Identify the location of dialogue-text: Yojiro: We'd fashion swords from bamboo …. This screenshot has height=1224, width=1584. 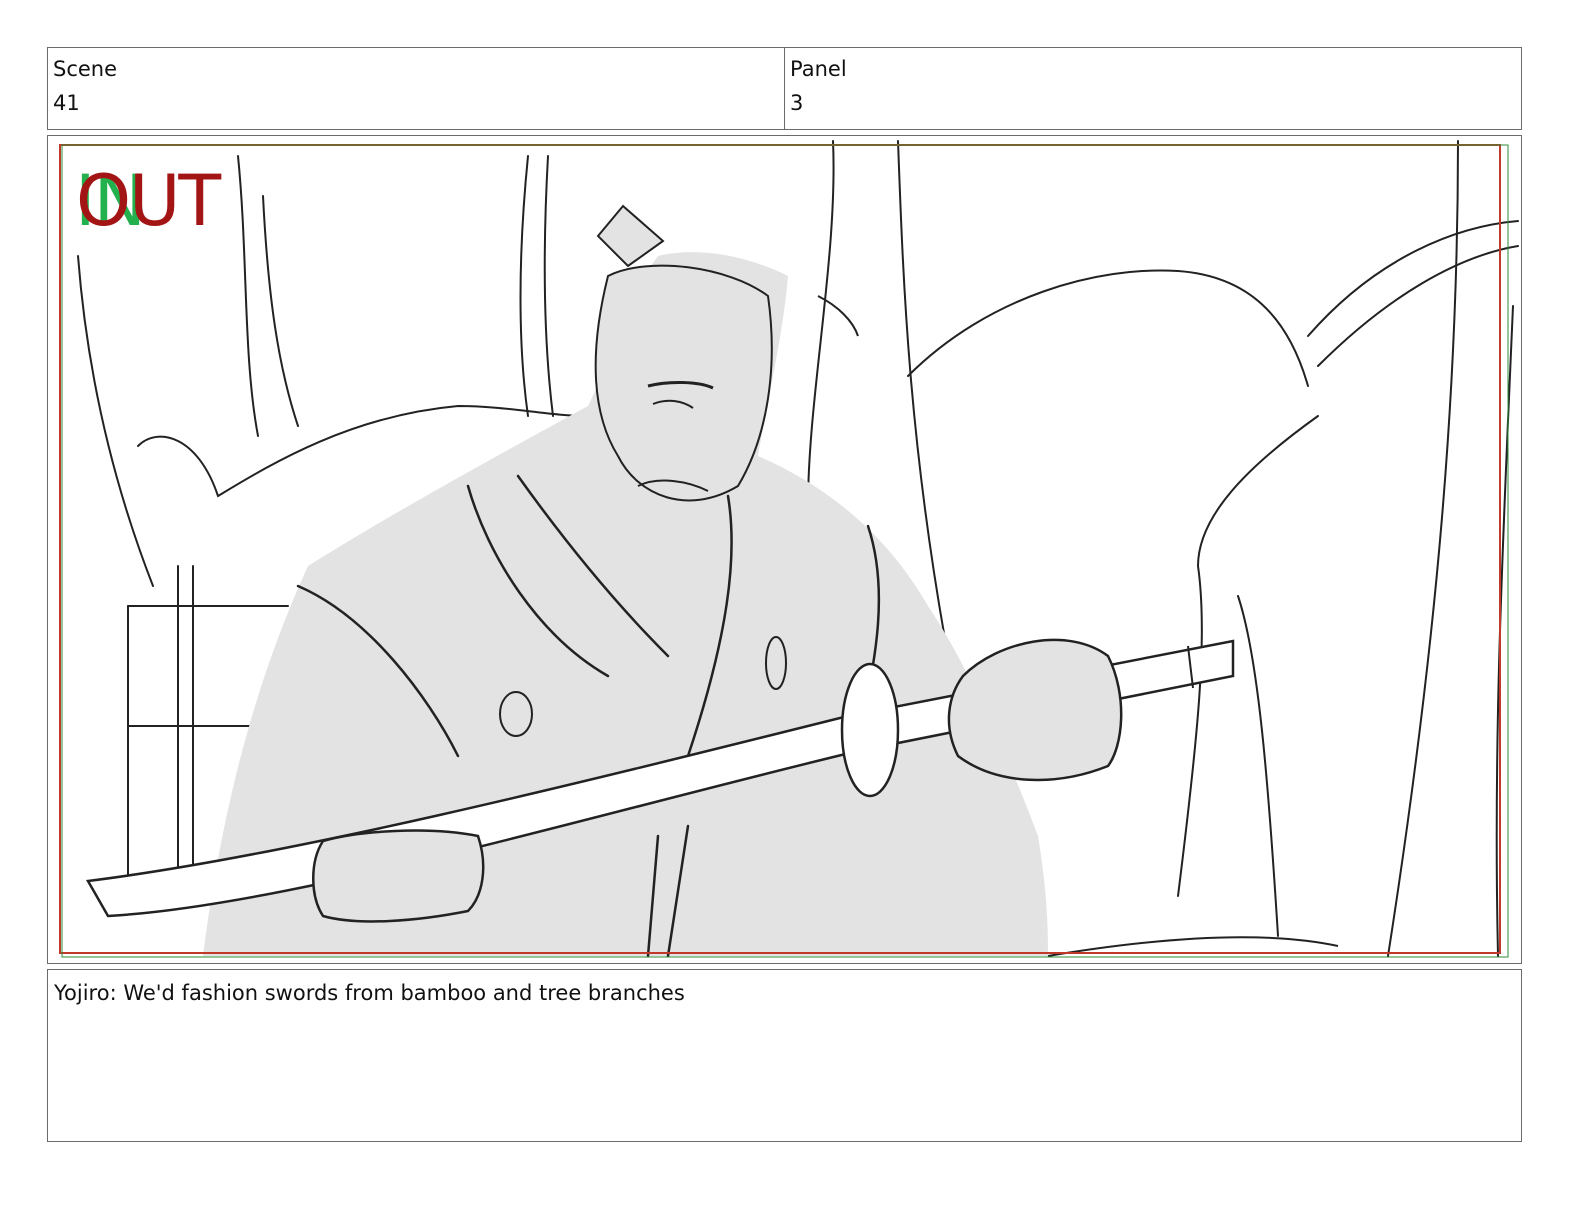
(369, 993).